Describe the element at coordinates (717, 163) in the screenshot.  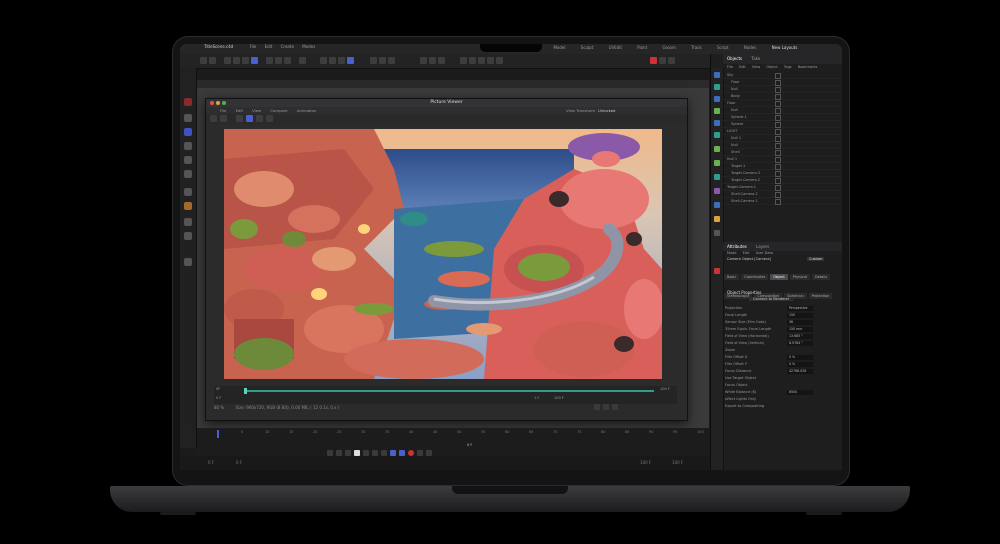
I see `strip-effector-icon` at that location.